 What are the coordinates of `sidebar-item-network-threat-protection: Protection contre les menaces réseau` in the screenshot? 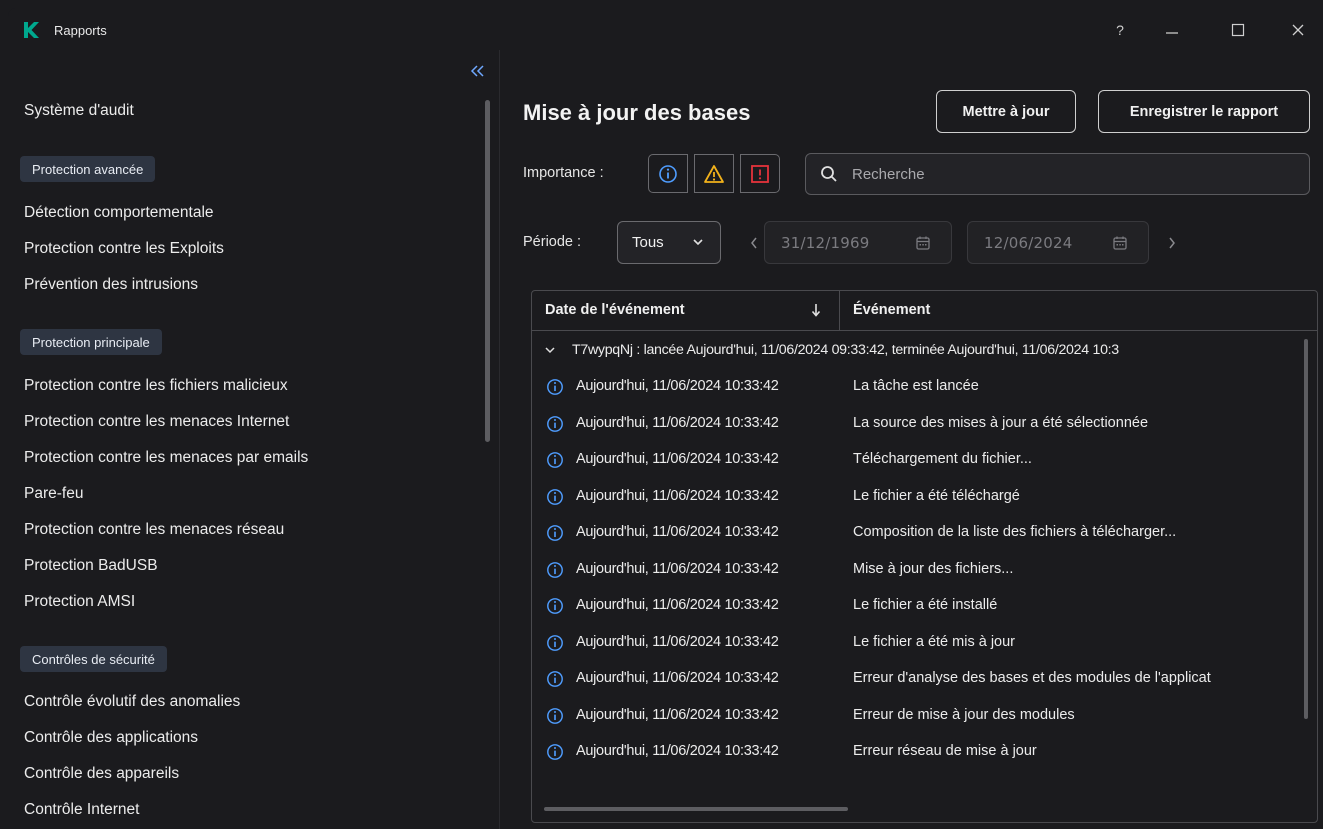 It's located at (154, 530).